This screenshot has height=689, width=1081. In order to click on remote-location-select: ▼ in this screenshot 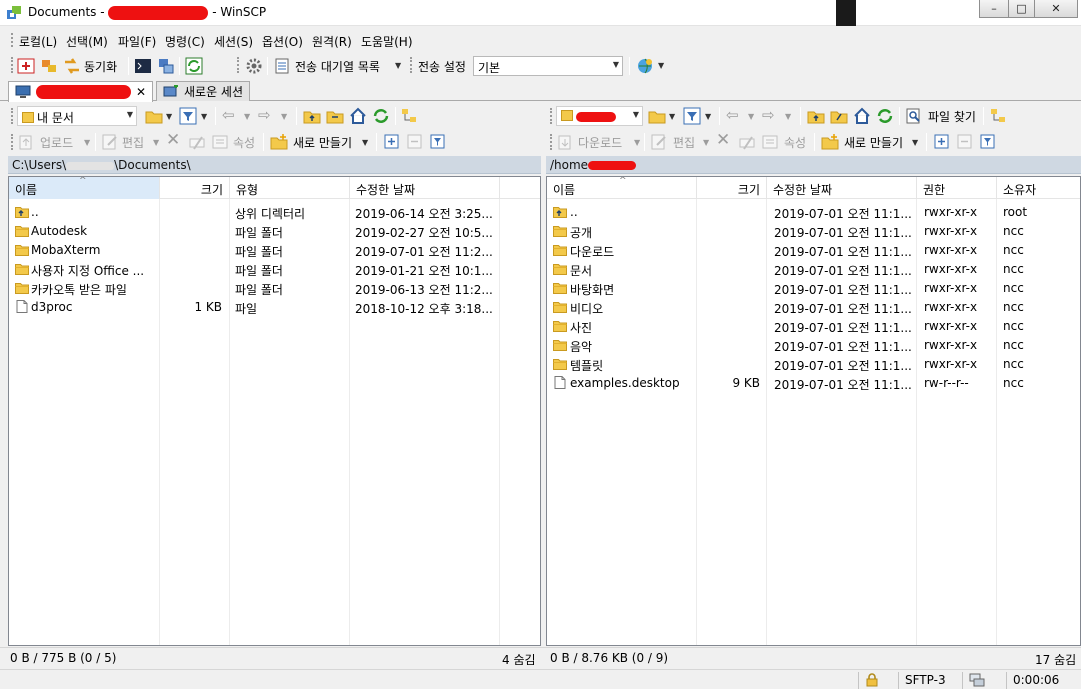, I will do `click(599, 116)`.